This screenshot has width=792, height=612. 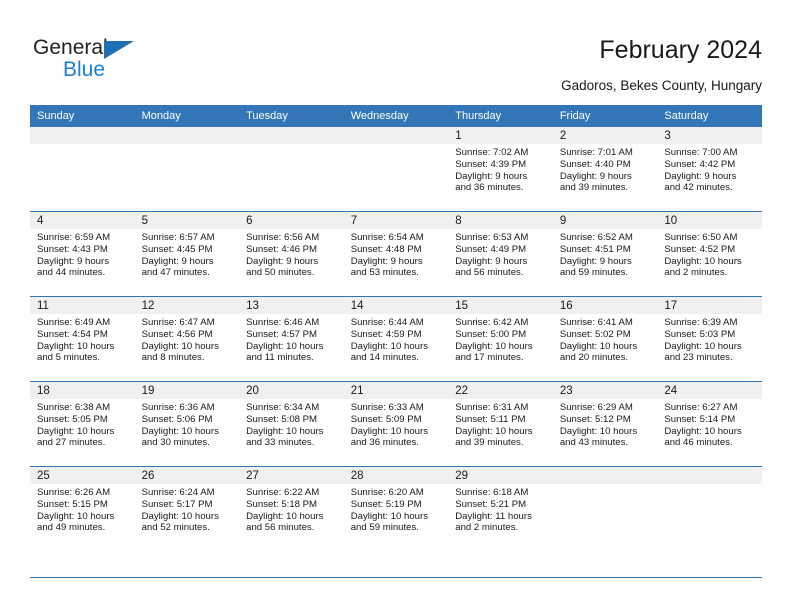 What do you see at coordinates (71, 273) in the screenshot?
I see `daylight-text-line2: and 44 minutes.` at bounding box center [71, 273].